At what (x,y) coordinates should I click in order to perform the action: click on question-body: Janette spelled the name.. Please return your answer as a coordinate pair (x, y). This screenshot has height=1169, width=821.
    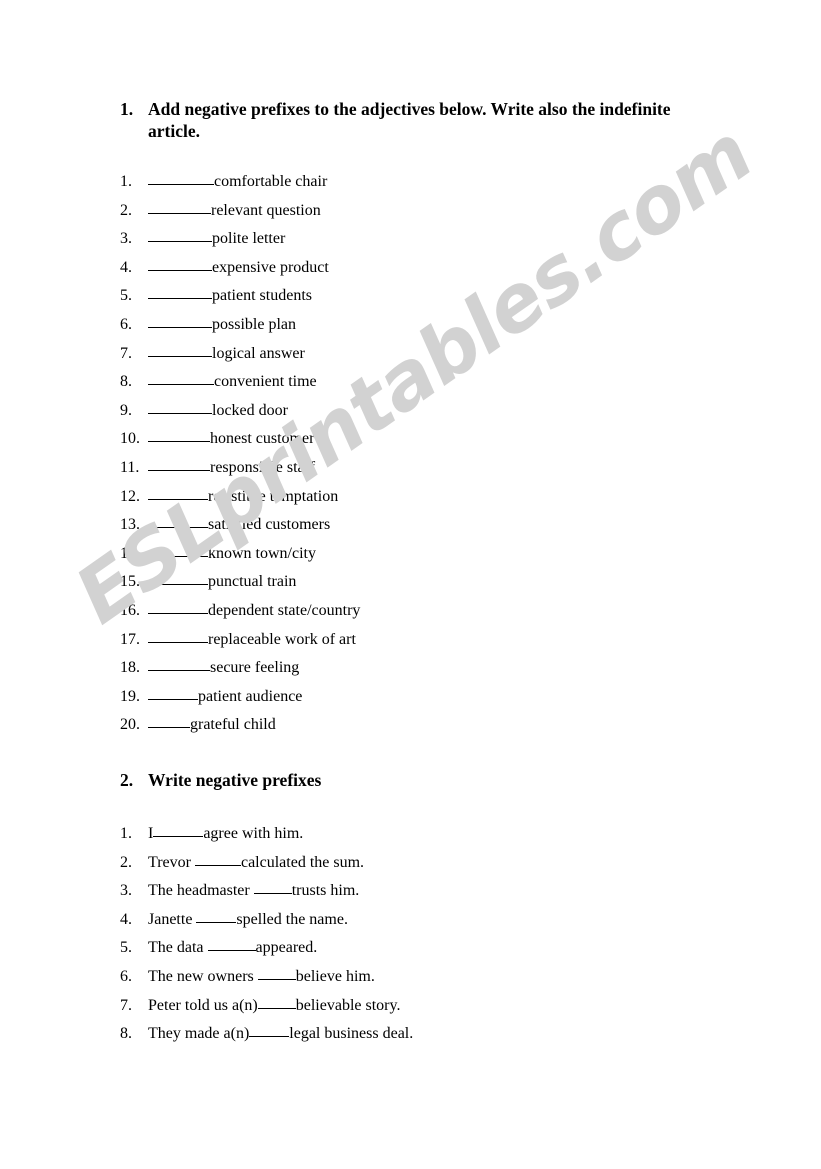
    Looking at the image, I should click on (248, 920).